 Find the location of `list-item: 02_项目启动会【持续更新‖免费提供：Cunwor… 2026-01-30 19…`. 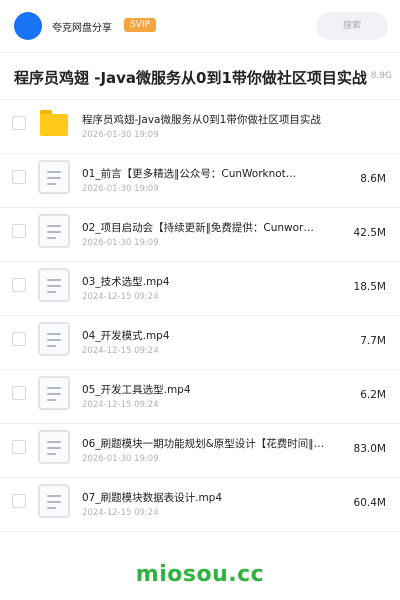

list-item: 02_项目启动会【持续更新‖免费提供：Cunwor… 2026-01-30 19… is located at coordinates (200, 235).